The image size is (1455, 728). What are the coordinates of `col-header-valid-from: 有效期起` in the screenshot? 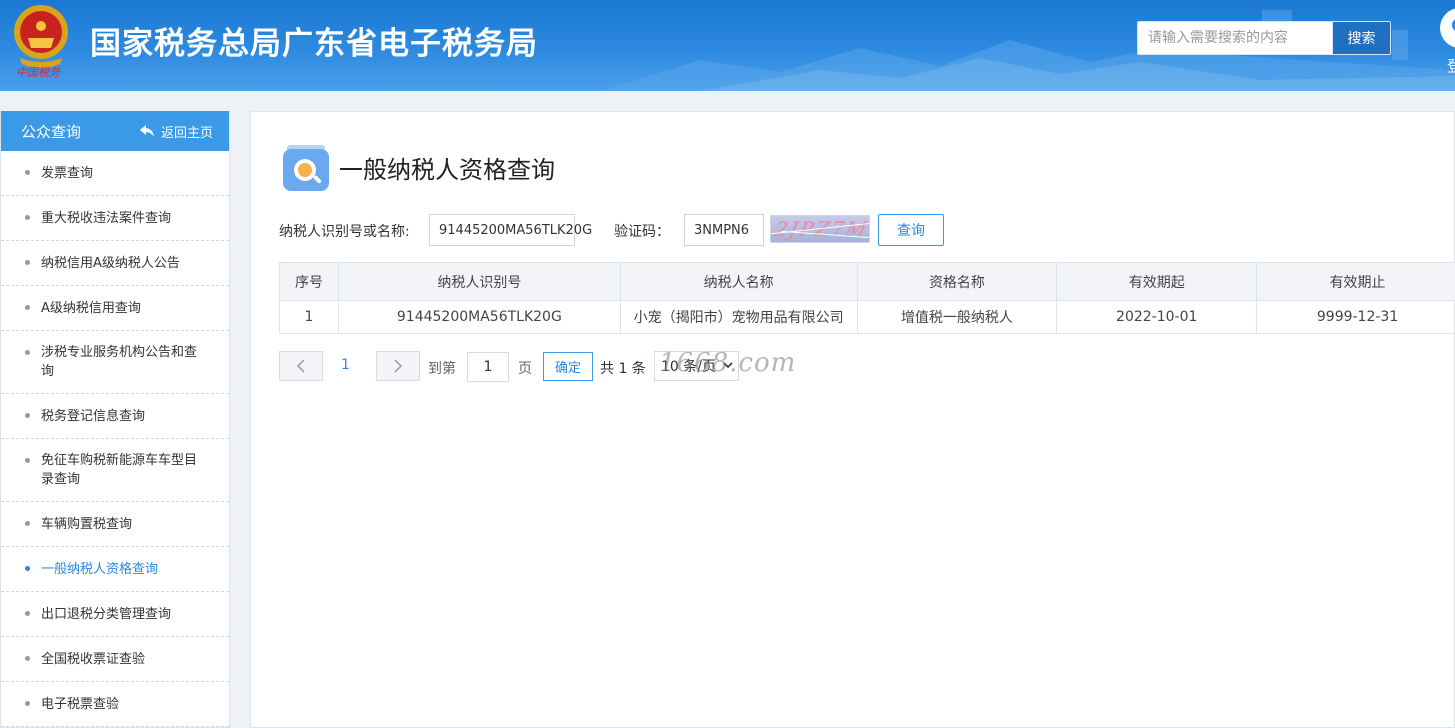 It's located at (1157, 281).